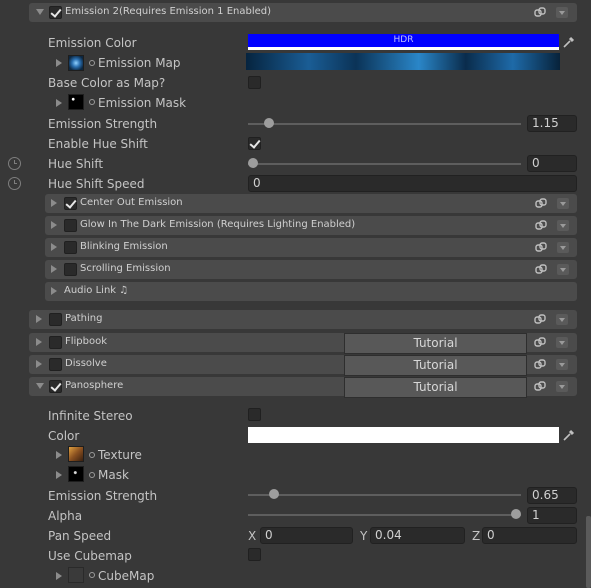  I want to click on section-label: Panosphere, so click(94, 385).